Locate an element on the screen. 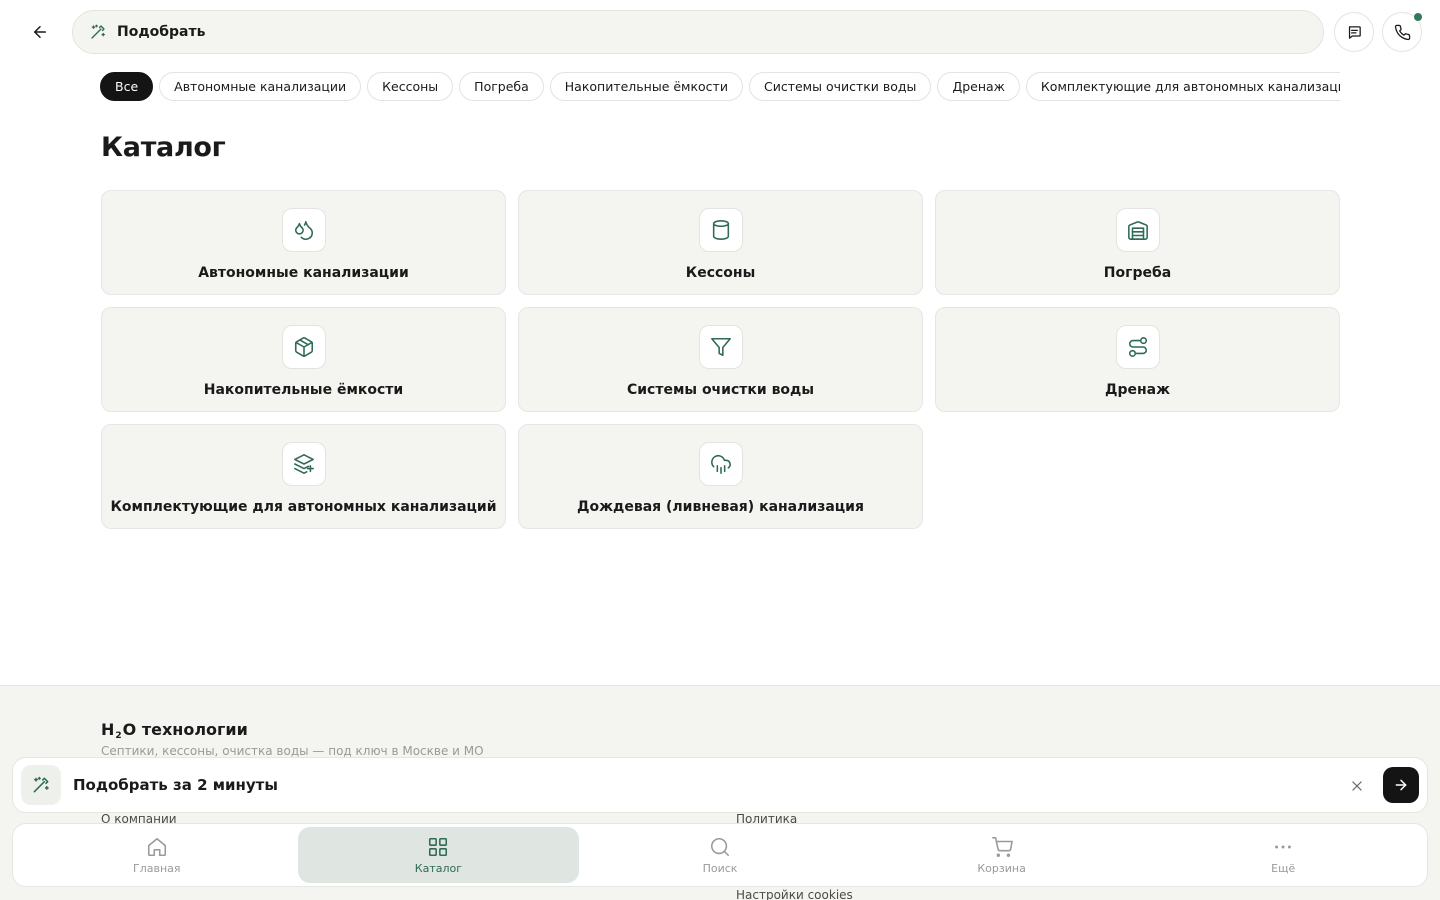 Image resolution: width=1440 pixels, height=900 pixels. category-card-storage-tanks: Накопительные ёмкости is located at coordinates (303, 359).